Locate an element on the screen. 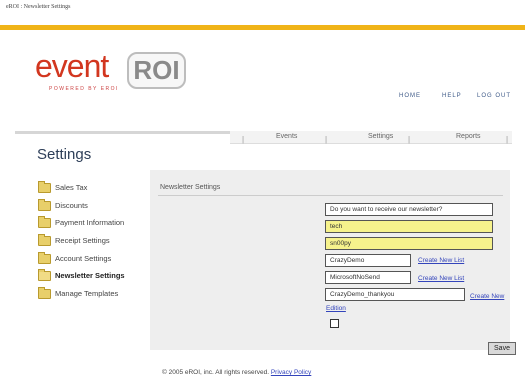  section-heading: Newsletter Settings is located at coordinates (190, 187).